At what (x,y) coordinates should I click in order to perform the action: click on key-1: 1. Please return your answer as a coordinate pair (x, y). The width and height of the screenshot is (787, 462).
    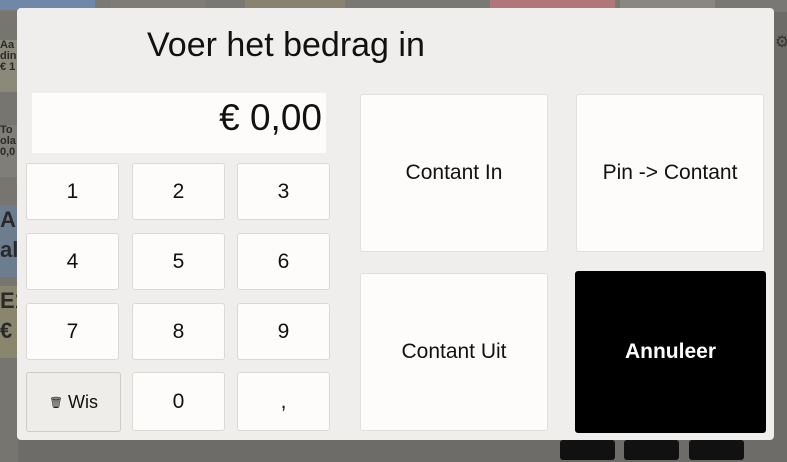
    Looking at the image, I should click on (72, 191).